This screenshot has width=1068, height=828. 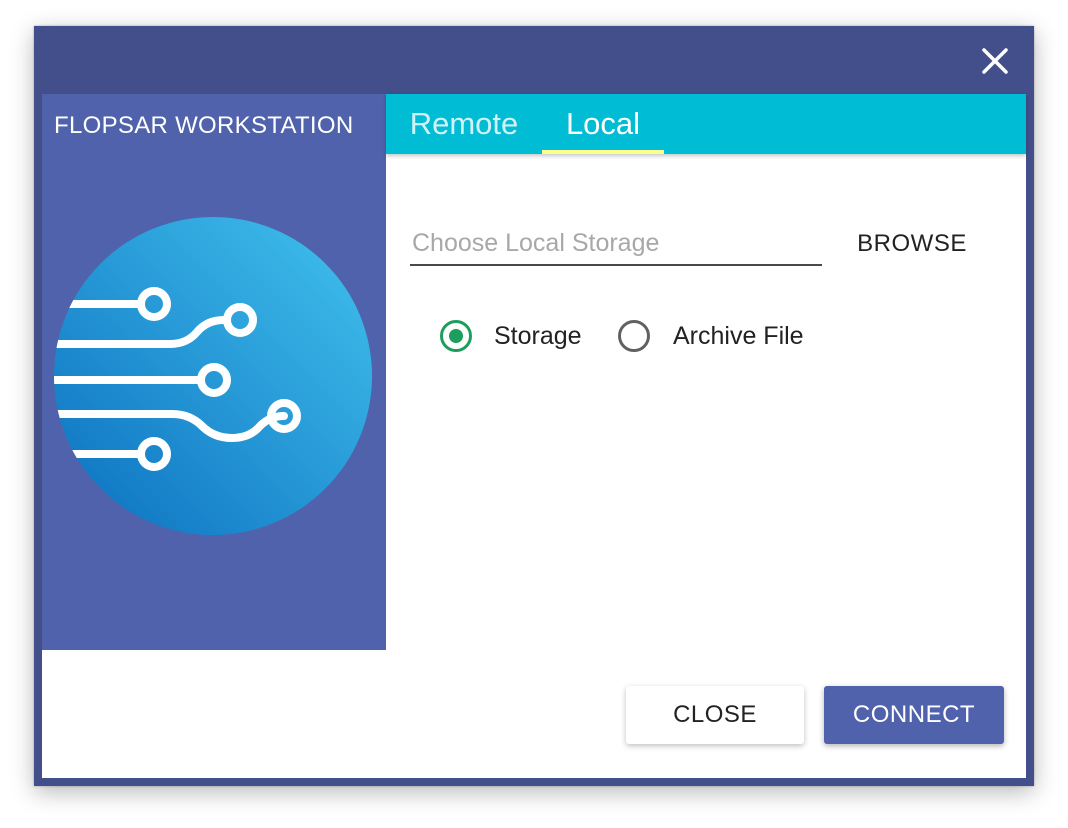 What do you see at coordinates (634, 336) in the screenshot?
I see `archive-file-radio` at bounding box center [634, 336].